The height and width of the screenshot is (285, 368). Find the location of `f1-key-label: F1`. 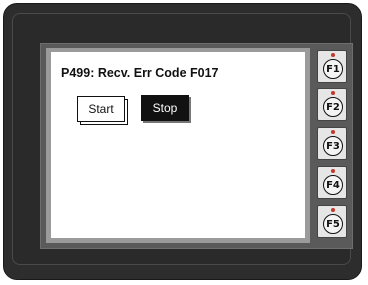

f1-key-label: F1 is located at coordinates (333, 69).